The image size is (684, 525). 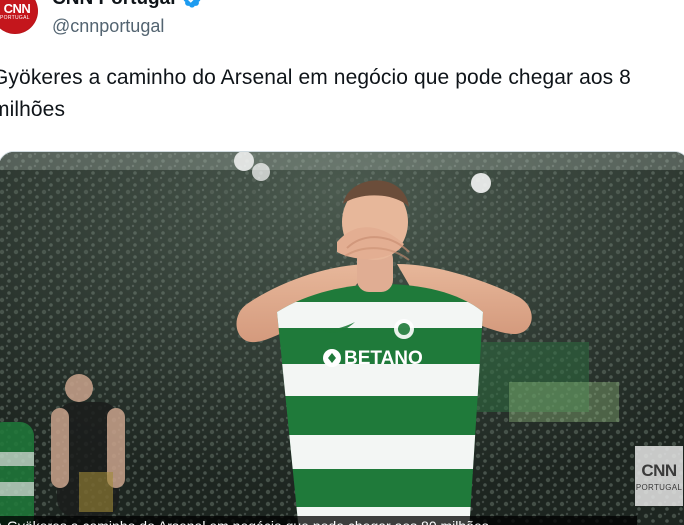 I want to click on author-handle: @cnnportugal, so click(x=108, y=26).